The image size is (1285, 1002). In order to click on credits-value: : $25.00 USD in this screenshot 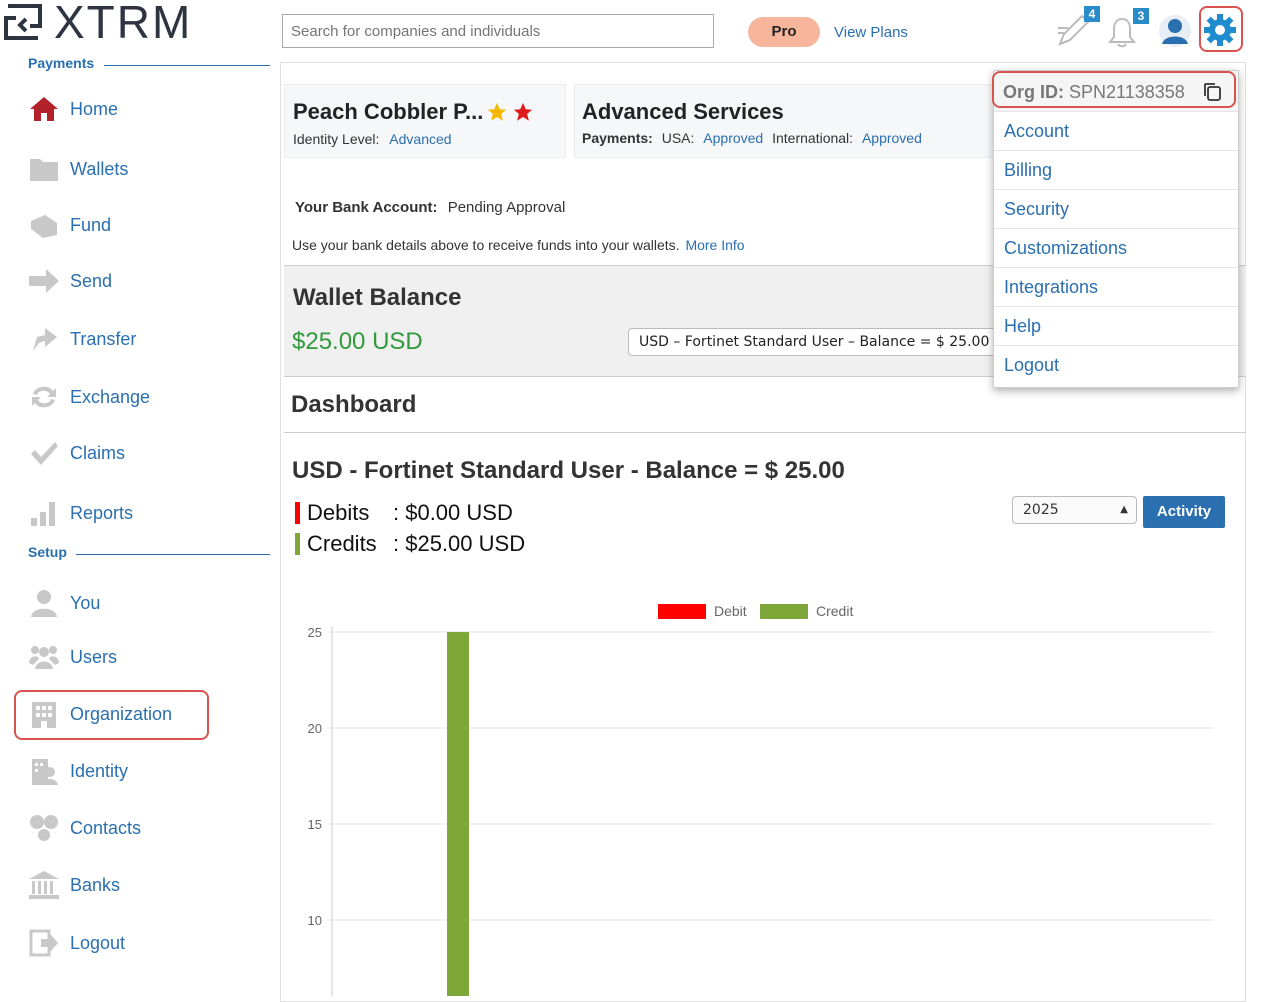, I will do `click(459, 543)`.